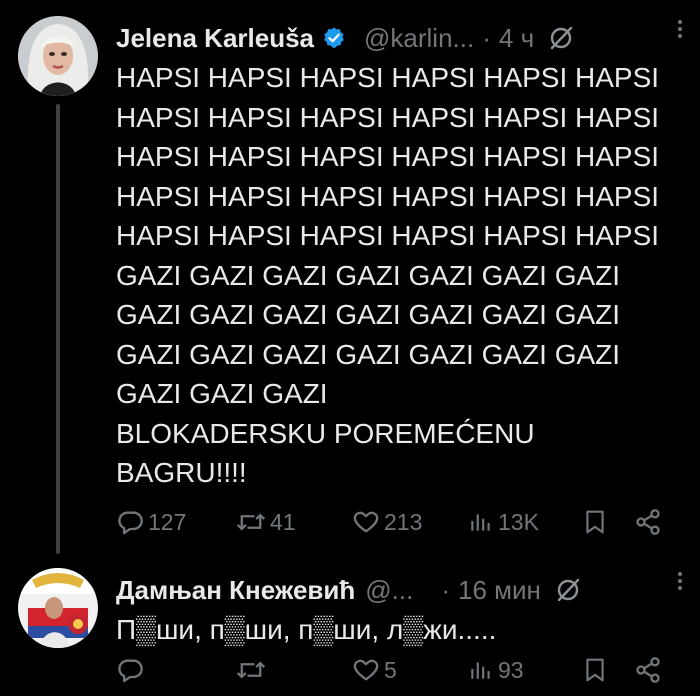 This screenshot has height=696, width=700. I want to click on views-button: 13K, so click(503, 522).